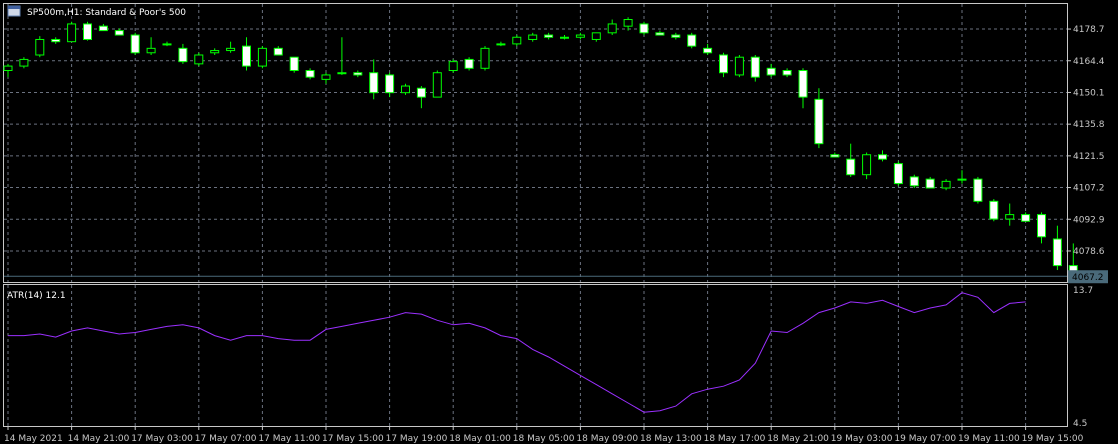 The image size is (1118, 444). Describe the element at coordinates (1089, 220) in the screenshot. I see `price-tick-label: 4092.9` at that location.